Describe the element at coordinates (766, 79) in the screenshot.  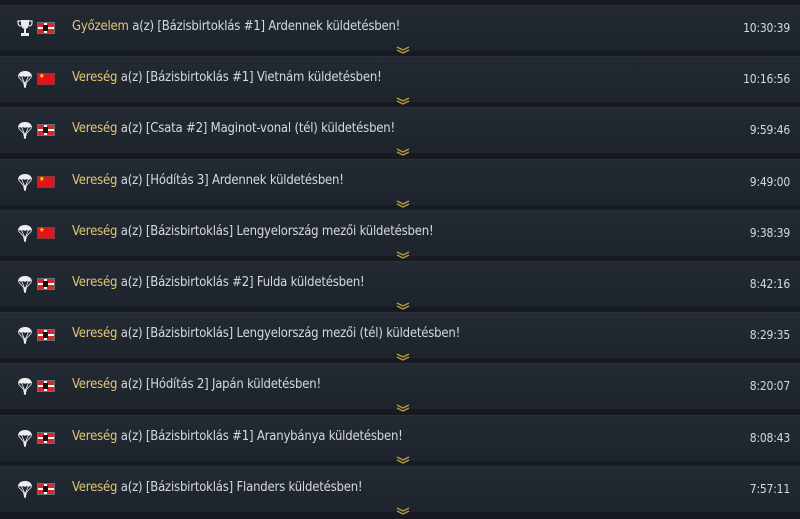
I see `battle-time: 10:16:56` at that location.